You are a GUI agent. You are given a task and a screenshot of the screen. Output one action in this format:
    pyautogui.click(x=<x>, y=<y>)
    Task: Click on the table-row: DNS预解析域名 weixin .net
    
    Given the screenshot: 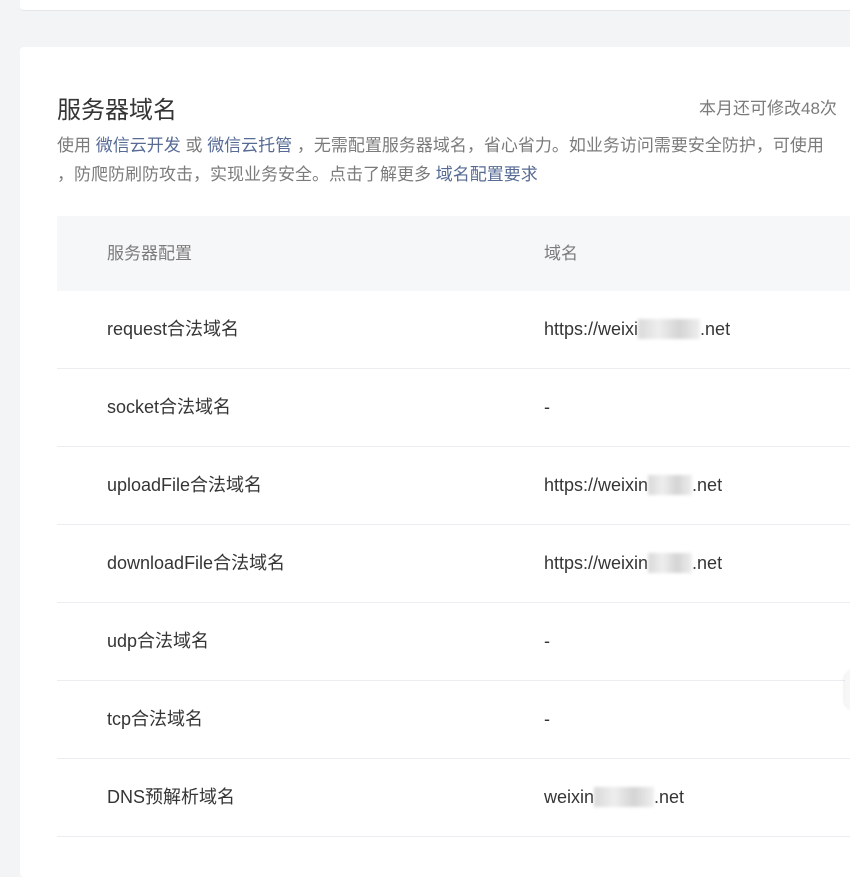 What is the action you would take?
    pyautogui.click(x=453, y=798)
    